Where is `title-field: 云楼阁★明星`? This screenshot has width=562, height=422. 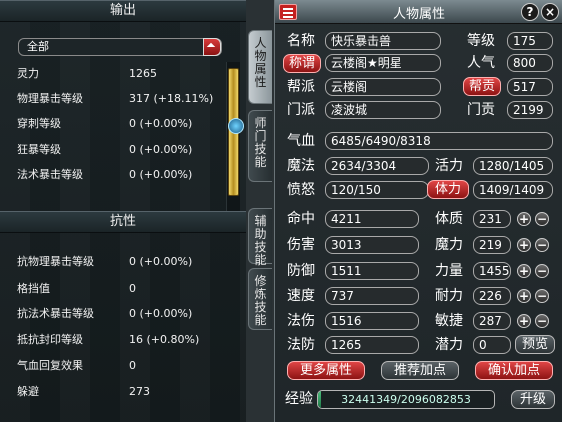 title-field: 云楼阁★明星 is located at coordinates (383, 63).